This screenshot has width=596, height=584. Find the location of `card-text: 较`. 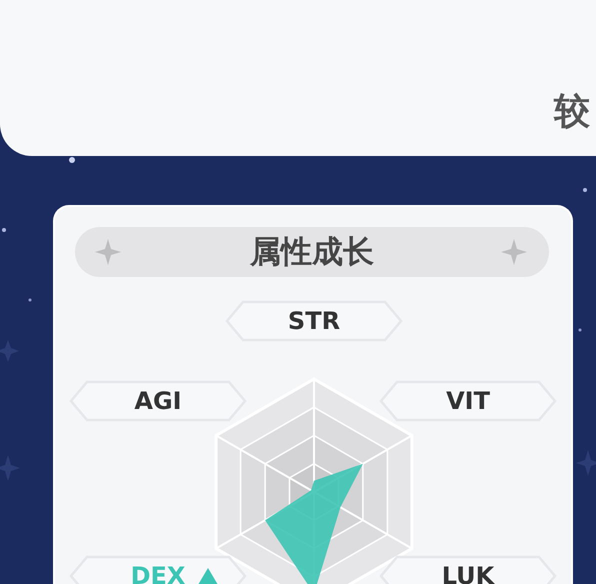

card-text: 较 is located at coordinates (572, 112).